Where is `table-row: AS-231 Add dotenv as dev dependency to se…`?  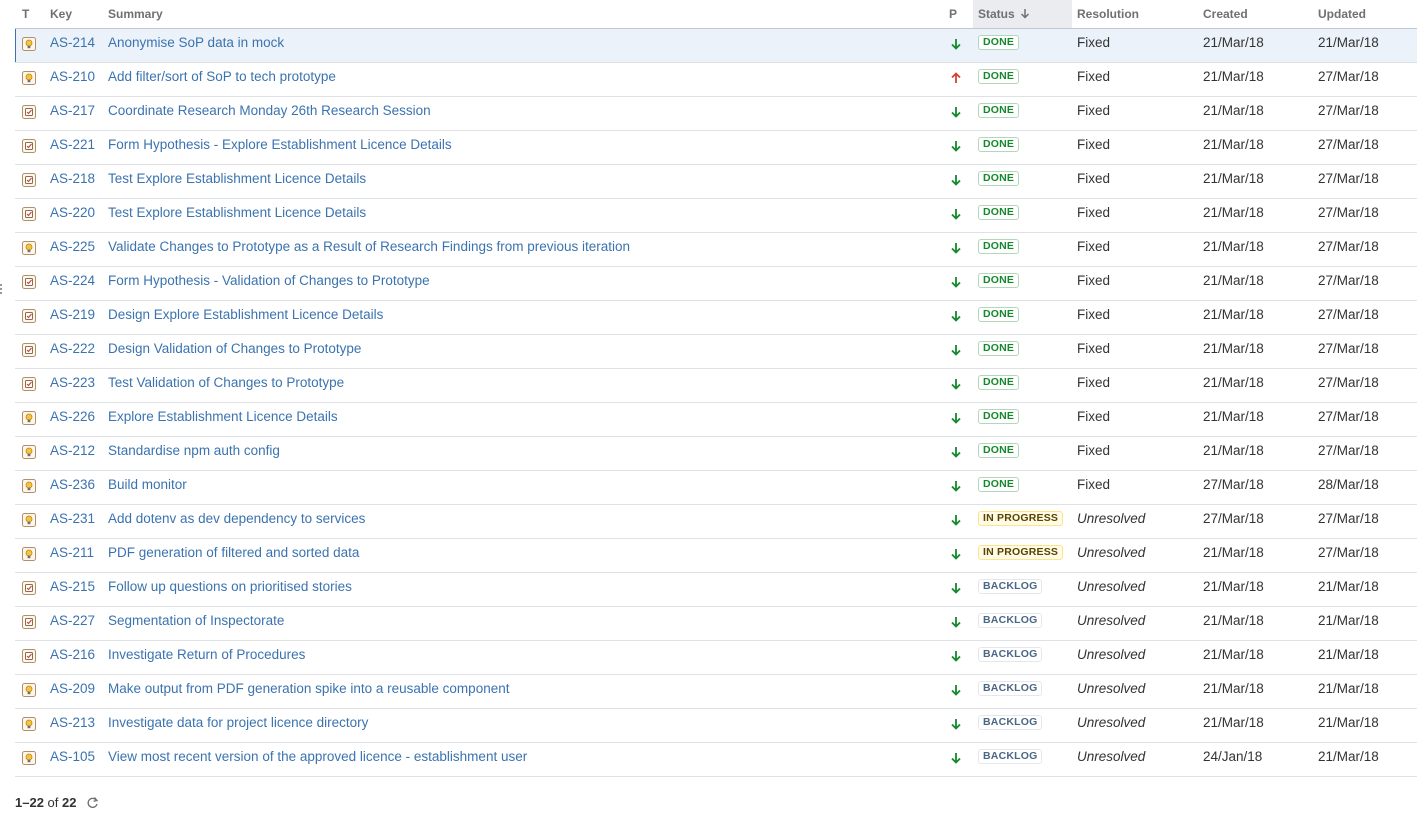
table-row: AS-231 Add dotenv as dev dependency to se… is located at coordinates (716, 522).